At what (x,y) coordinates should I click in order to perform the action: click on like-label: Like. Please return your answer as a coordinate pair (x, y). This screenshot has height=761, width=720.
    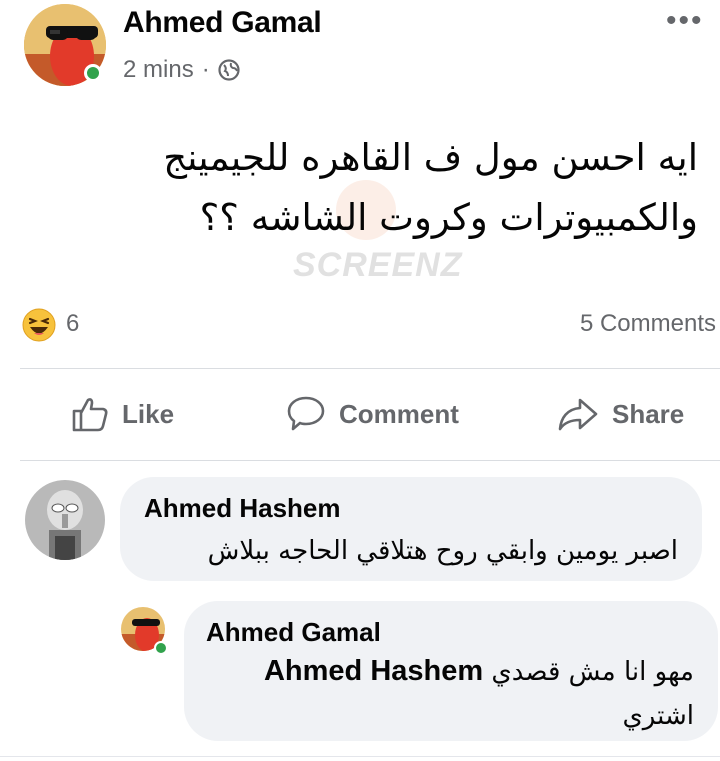
    Looking at the image, I should click on (148, 413).